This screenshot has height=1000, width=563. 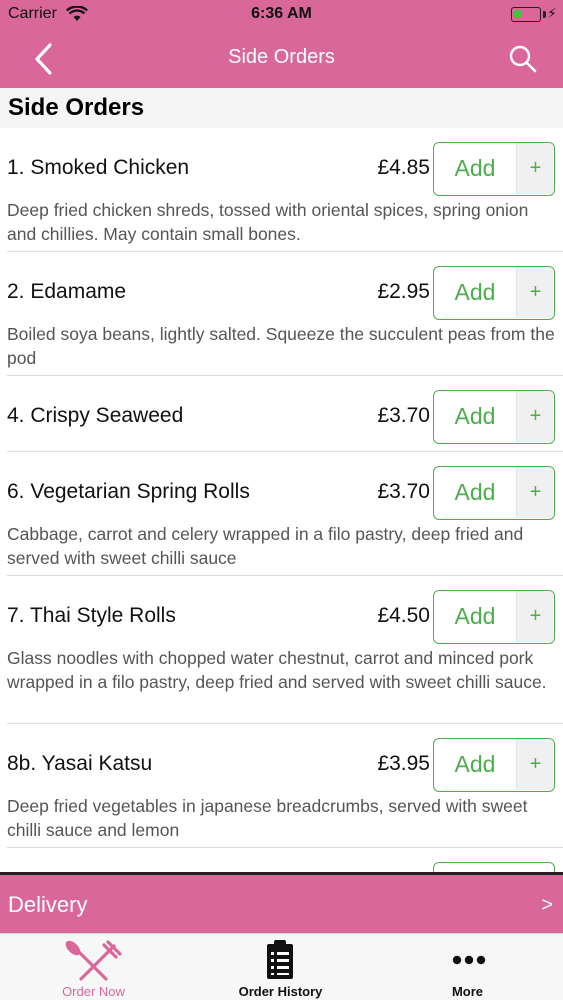 What do you see at coordinates (467, 967) in the screenshot?
I see `tab-more: More` at bounding box center [467, 967].